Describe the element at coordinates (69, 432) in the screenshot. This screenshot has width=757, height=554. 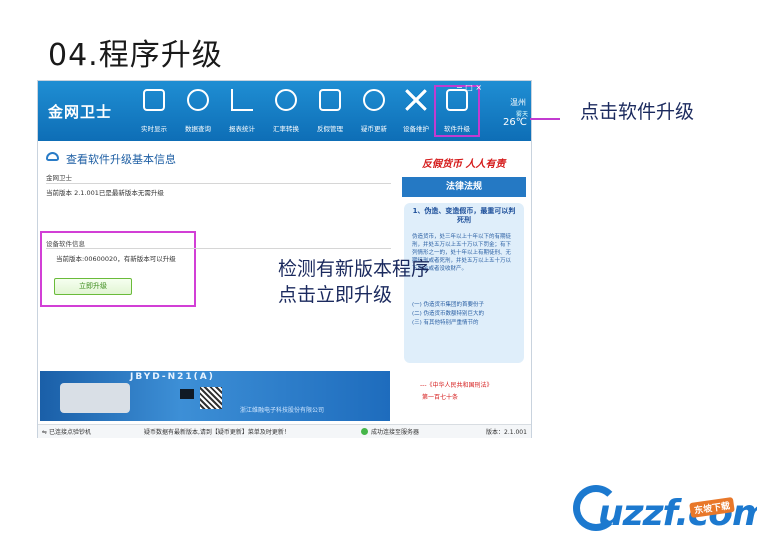
I see `usb-status-text: 已连接点验钞机` at that location.